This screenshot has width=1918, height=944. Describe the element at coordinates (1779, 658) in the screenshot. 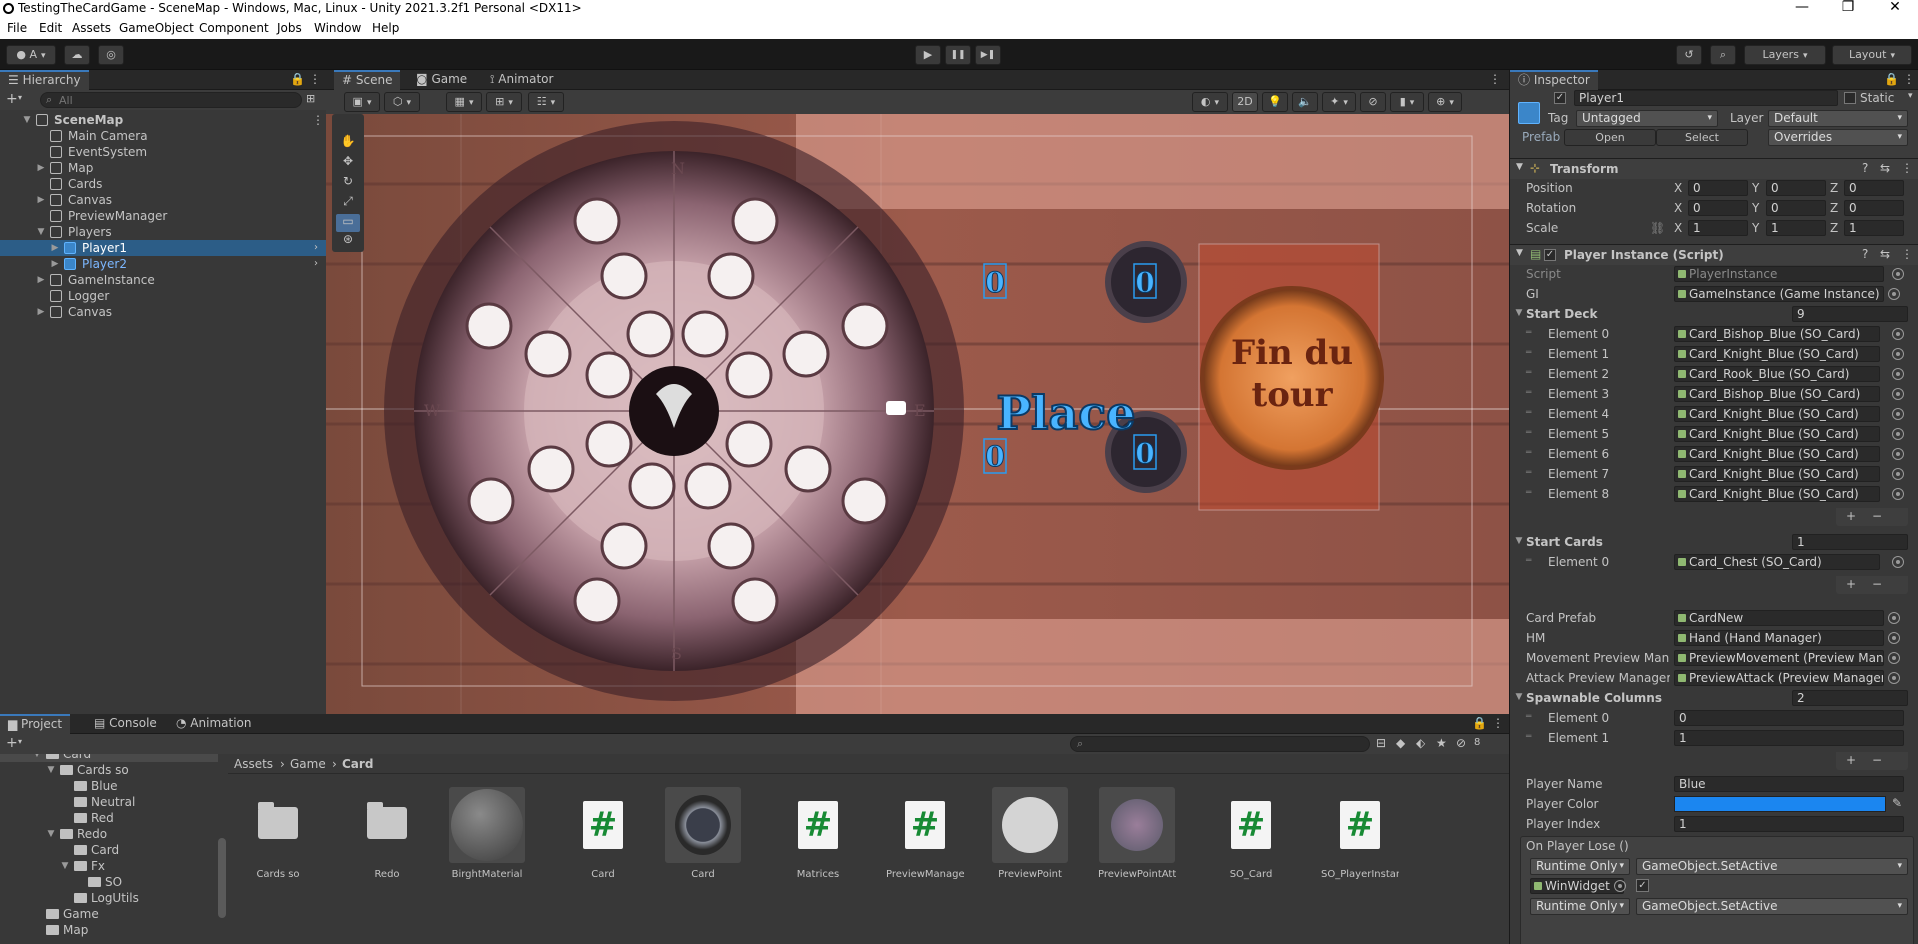

I see `movement-preview-field: PreviewMovement (Preview Mana` at that location.